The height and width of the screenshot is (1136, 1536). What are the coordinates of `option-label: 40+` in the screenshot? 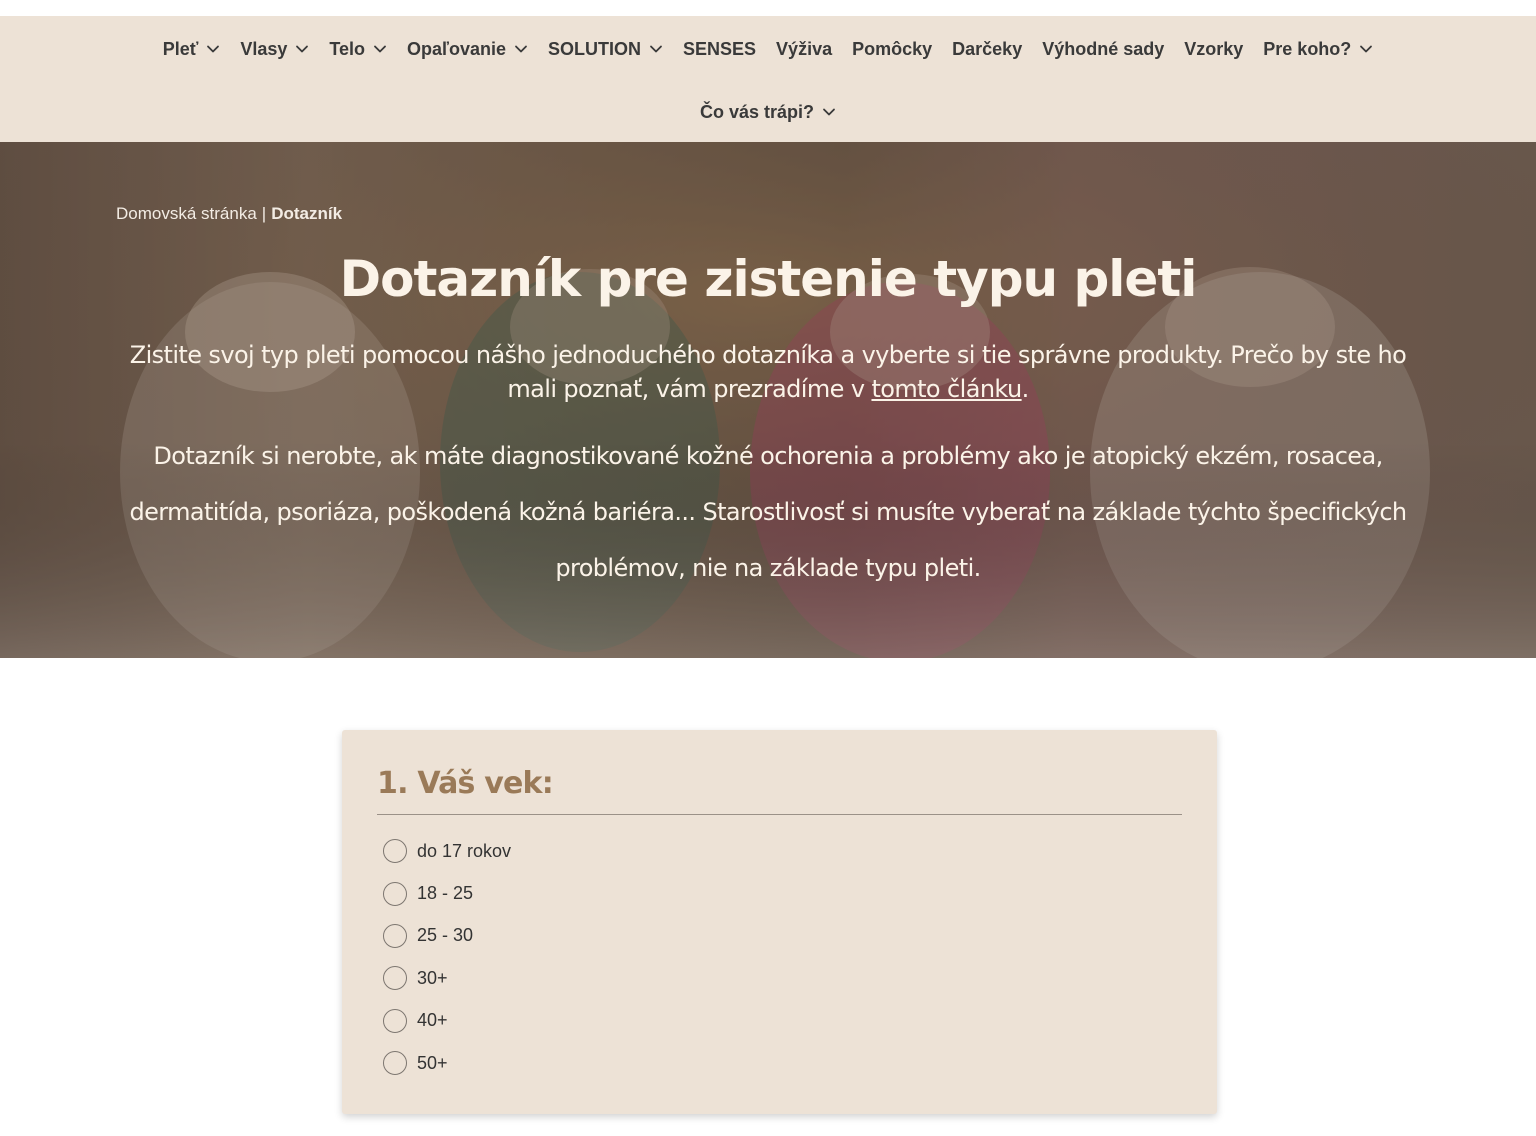 It's located at (432, 1020).